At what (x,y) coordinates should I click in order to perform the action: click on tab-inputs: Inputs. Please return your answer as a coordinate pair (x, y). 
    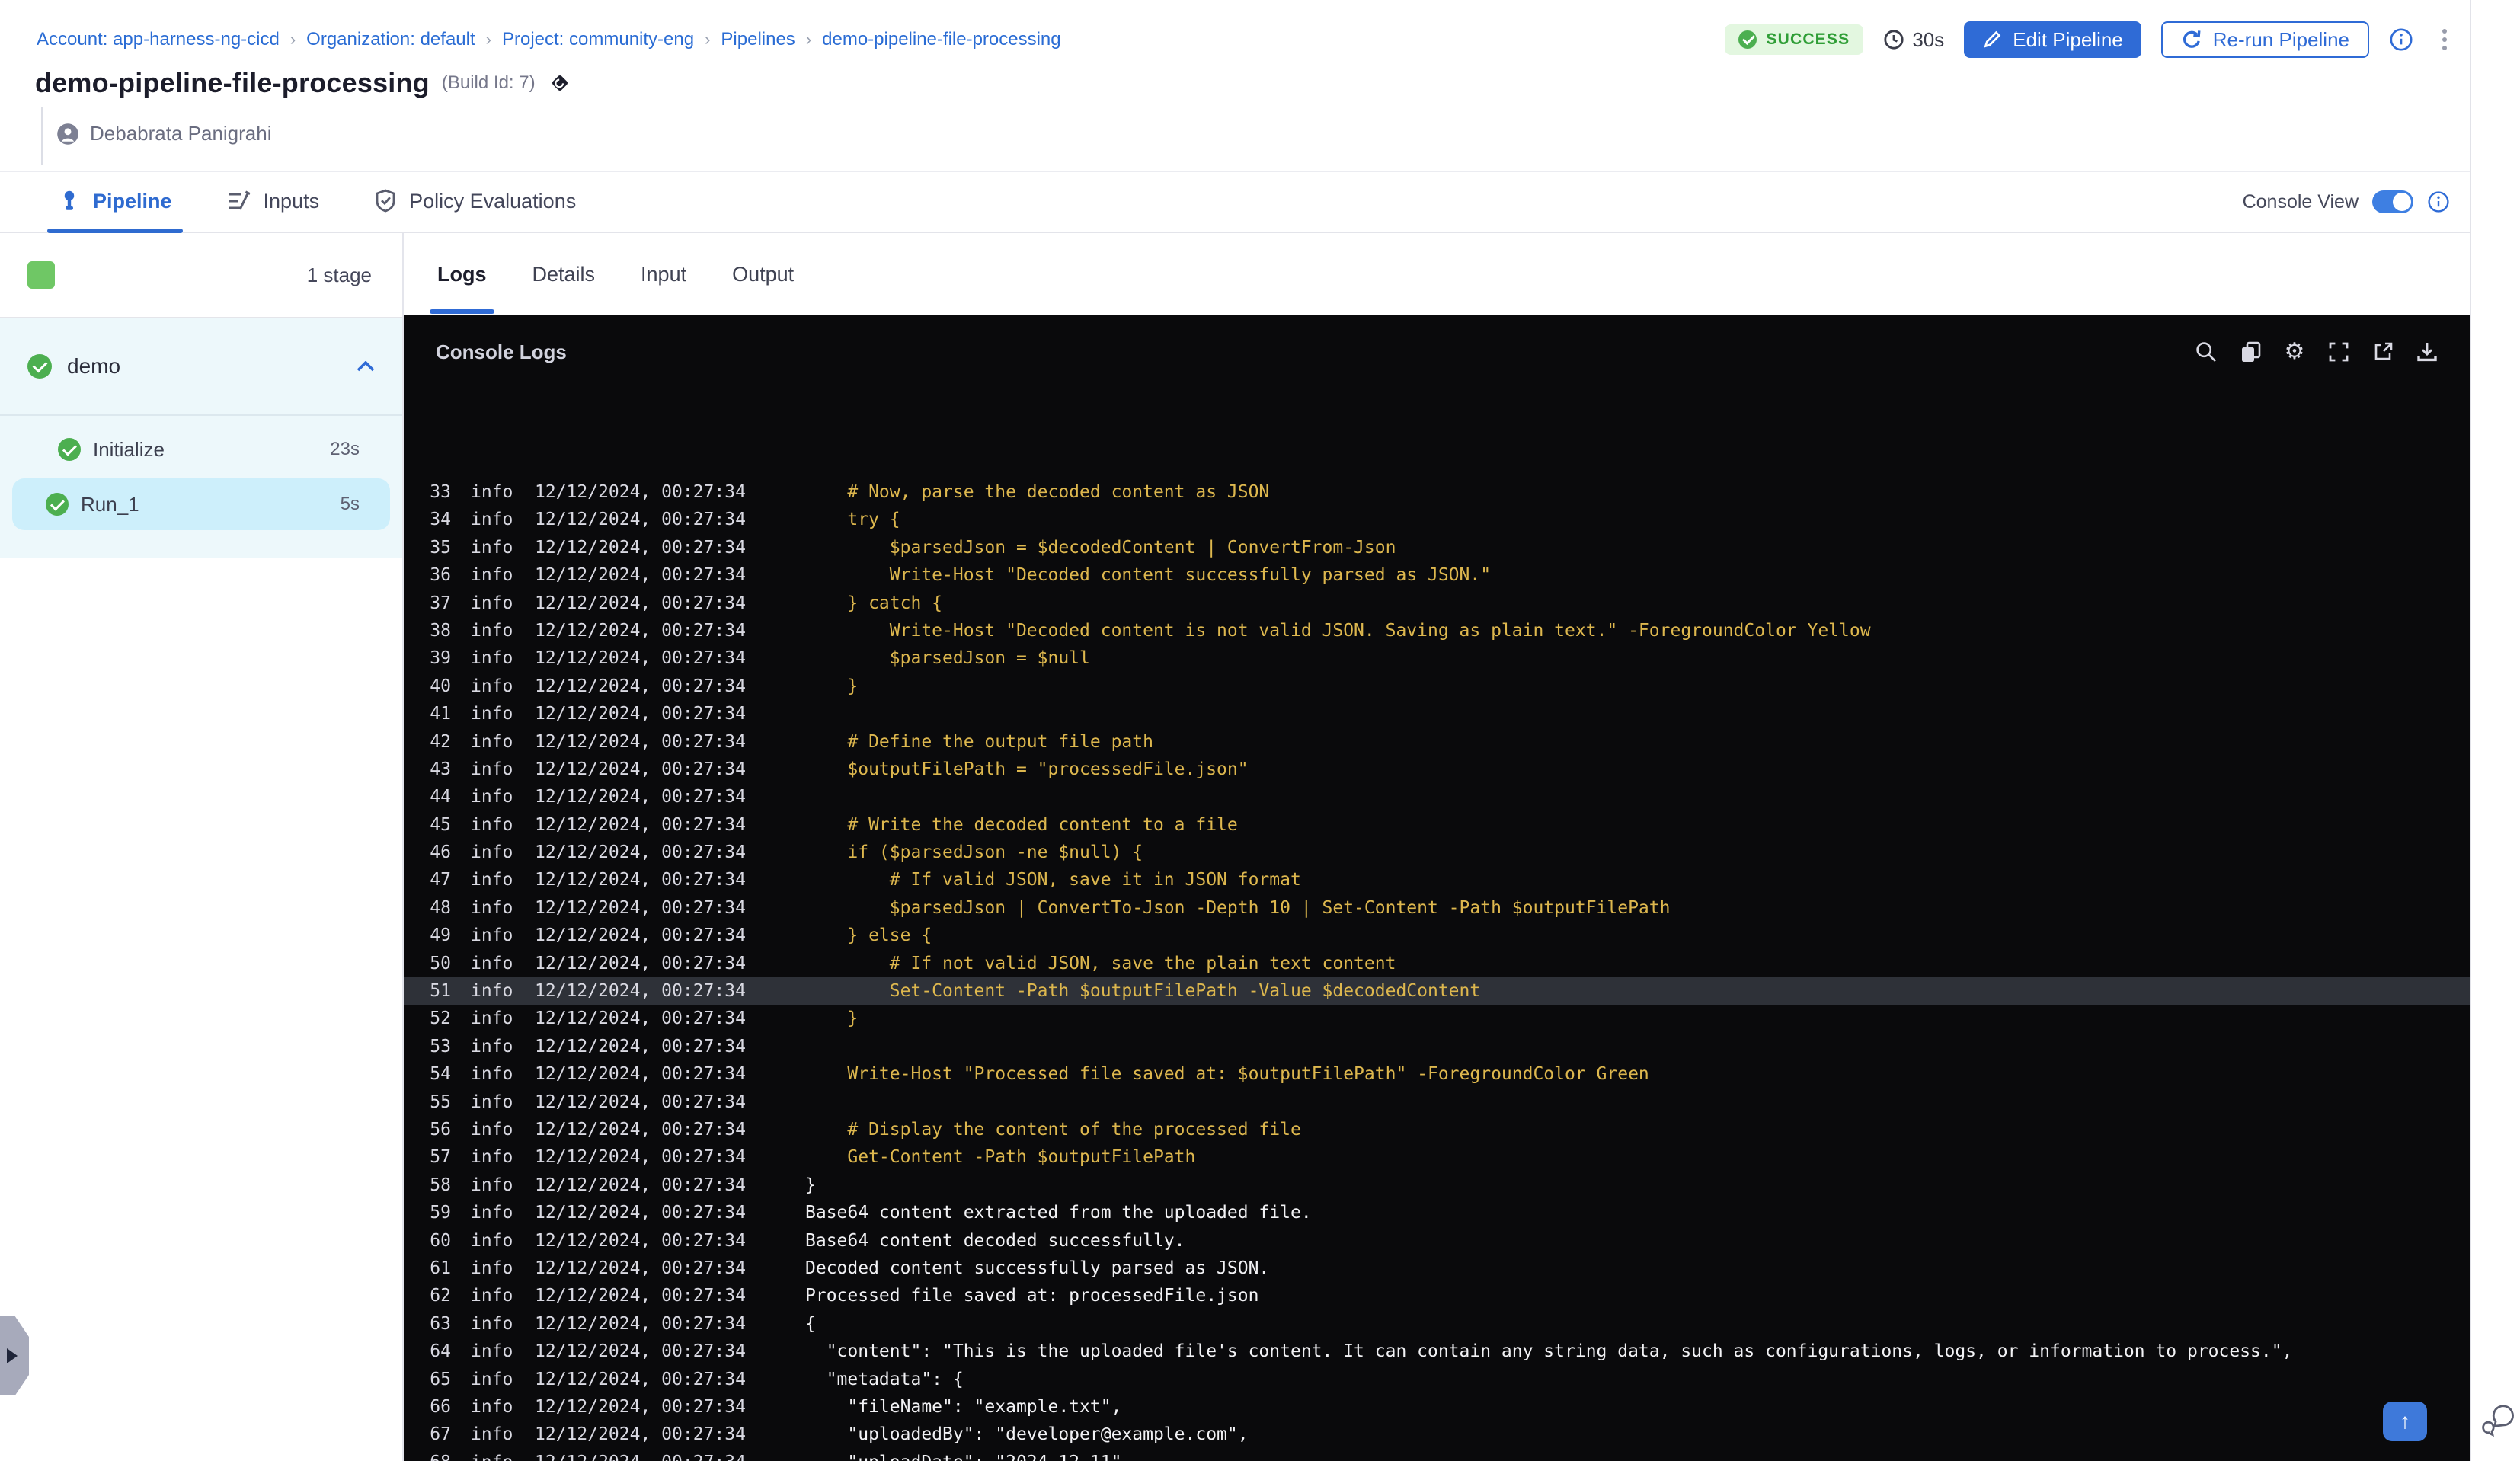
    Looking at the image, I should click on (273, 201).